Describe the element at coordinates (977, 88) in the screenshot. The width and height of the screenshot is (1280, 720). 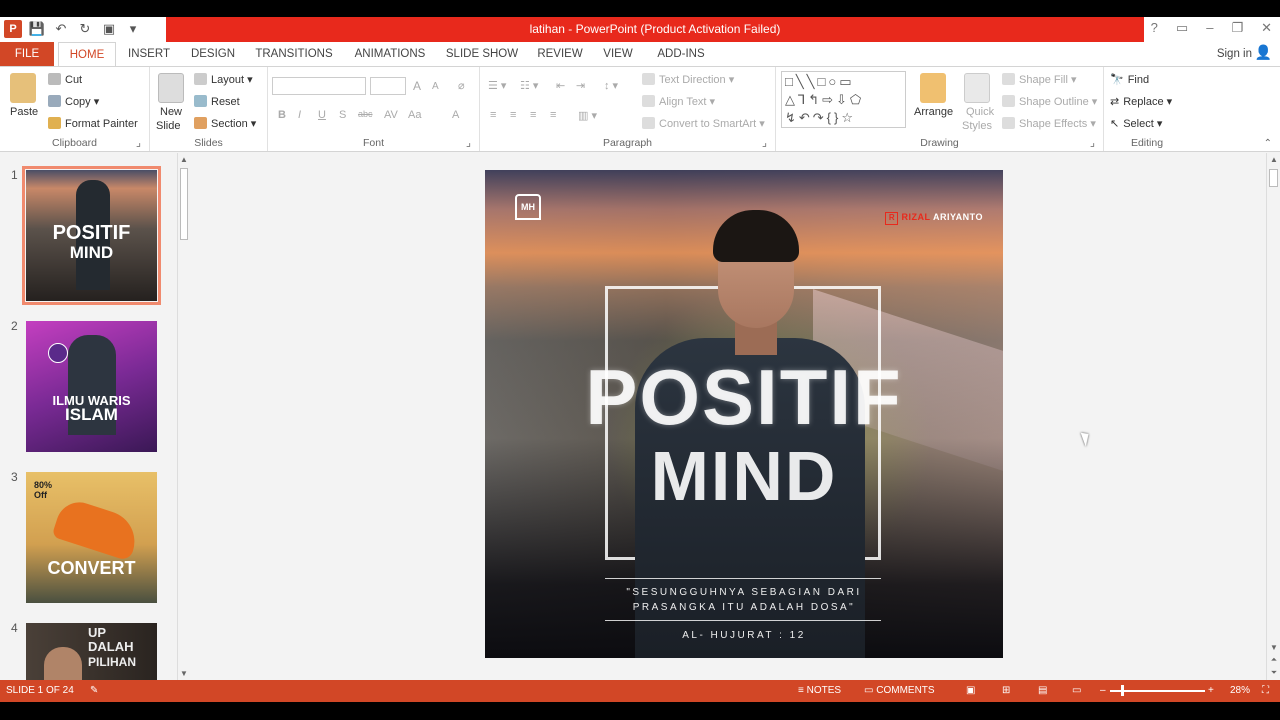
I see `quick-styles-icon` at that location.